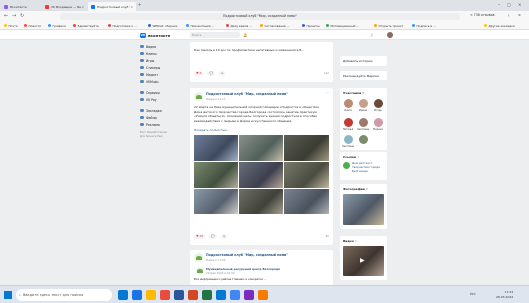 The image size is (529, 303). I want to click on members-title: Участники 8, so click(353, 93).